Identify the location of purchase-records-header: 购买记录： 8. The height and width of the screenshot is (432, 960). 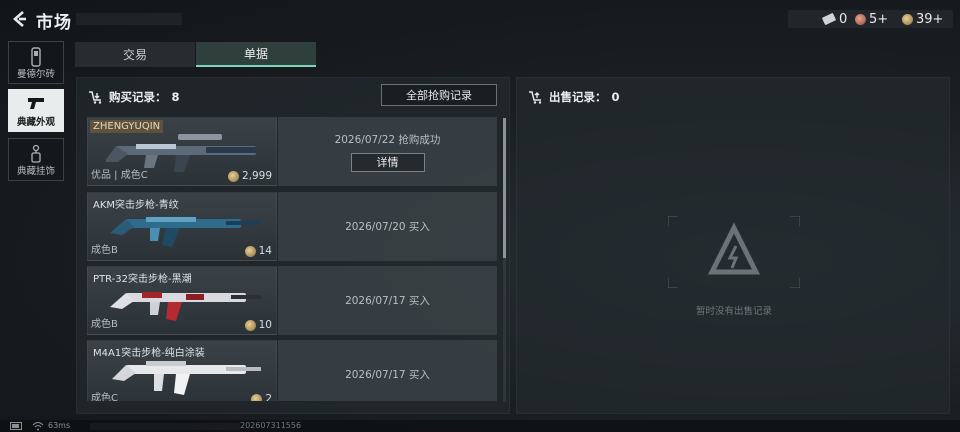
(134, 97).